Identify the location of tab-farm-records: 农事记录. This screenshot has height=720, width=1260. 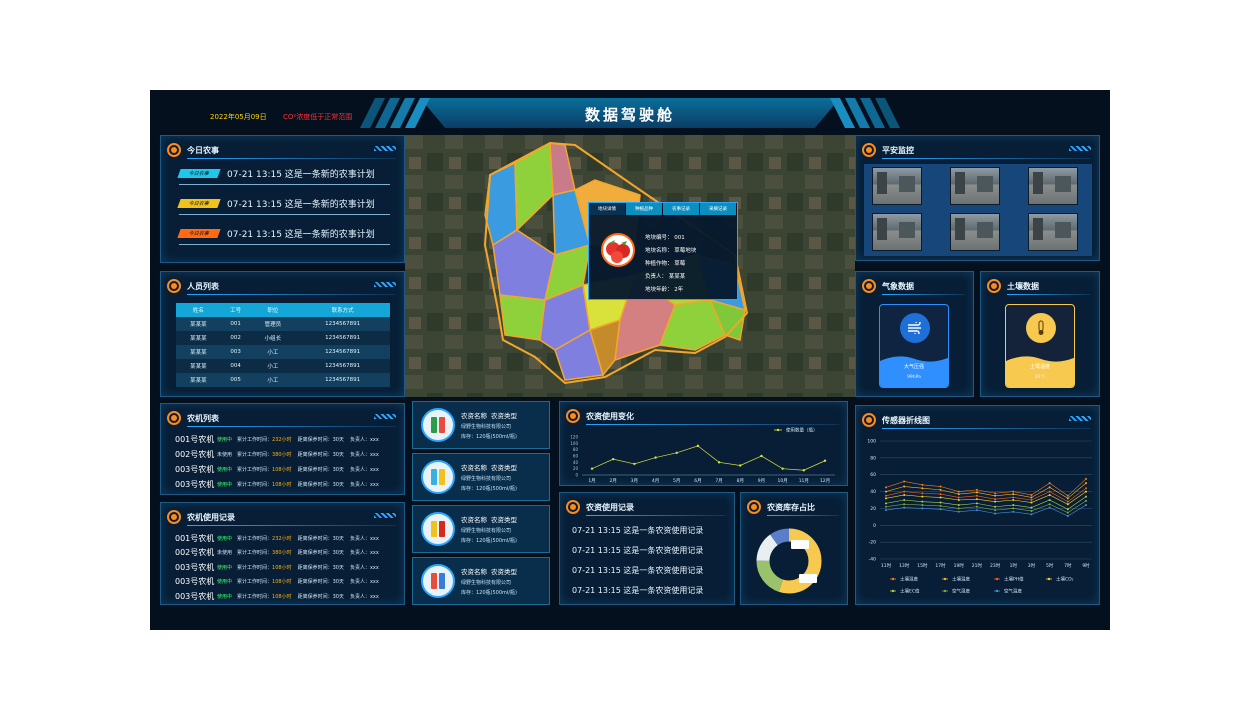
(681, 209).